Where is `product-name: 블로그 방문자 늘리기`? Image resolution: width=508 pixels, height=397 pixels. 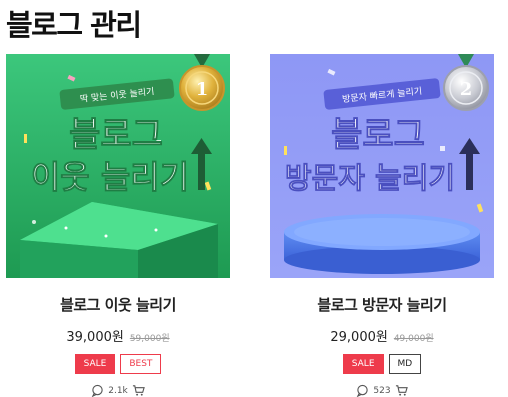 product-name: 블로그 방문자 늘리기 is located at coordinates (382, 304).